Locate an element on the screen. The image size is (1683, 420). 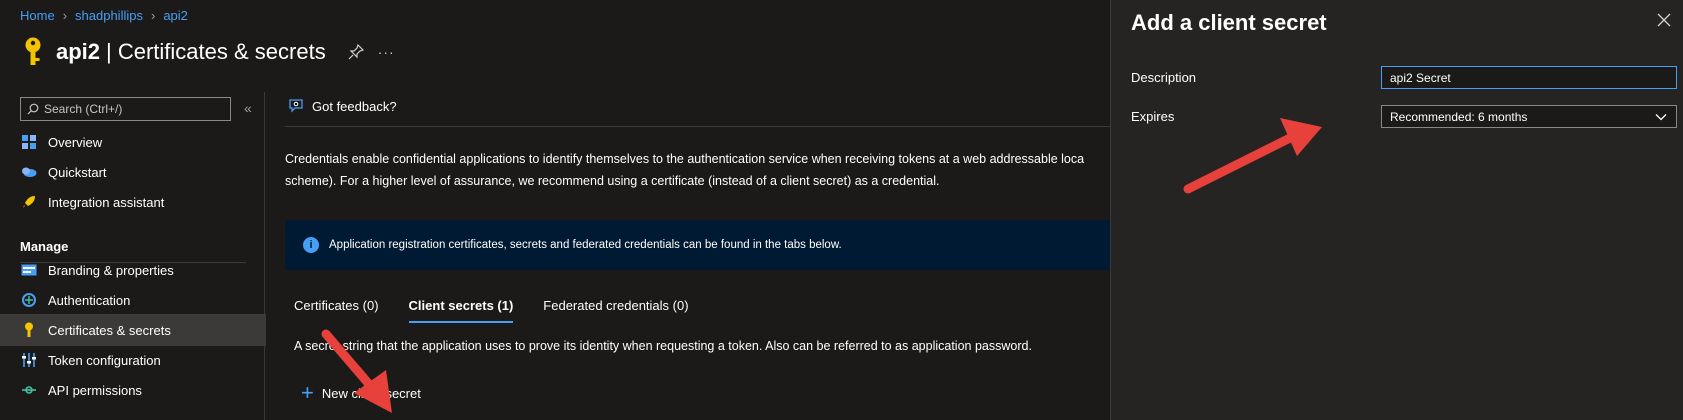
search-placeholder: Search (Ctrl+/) is located at coordinates (83, 109).